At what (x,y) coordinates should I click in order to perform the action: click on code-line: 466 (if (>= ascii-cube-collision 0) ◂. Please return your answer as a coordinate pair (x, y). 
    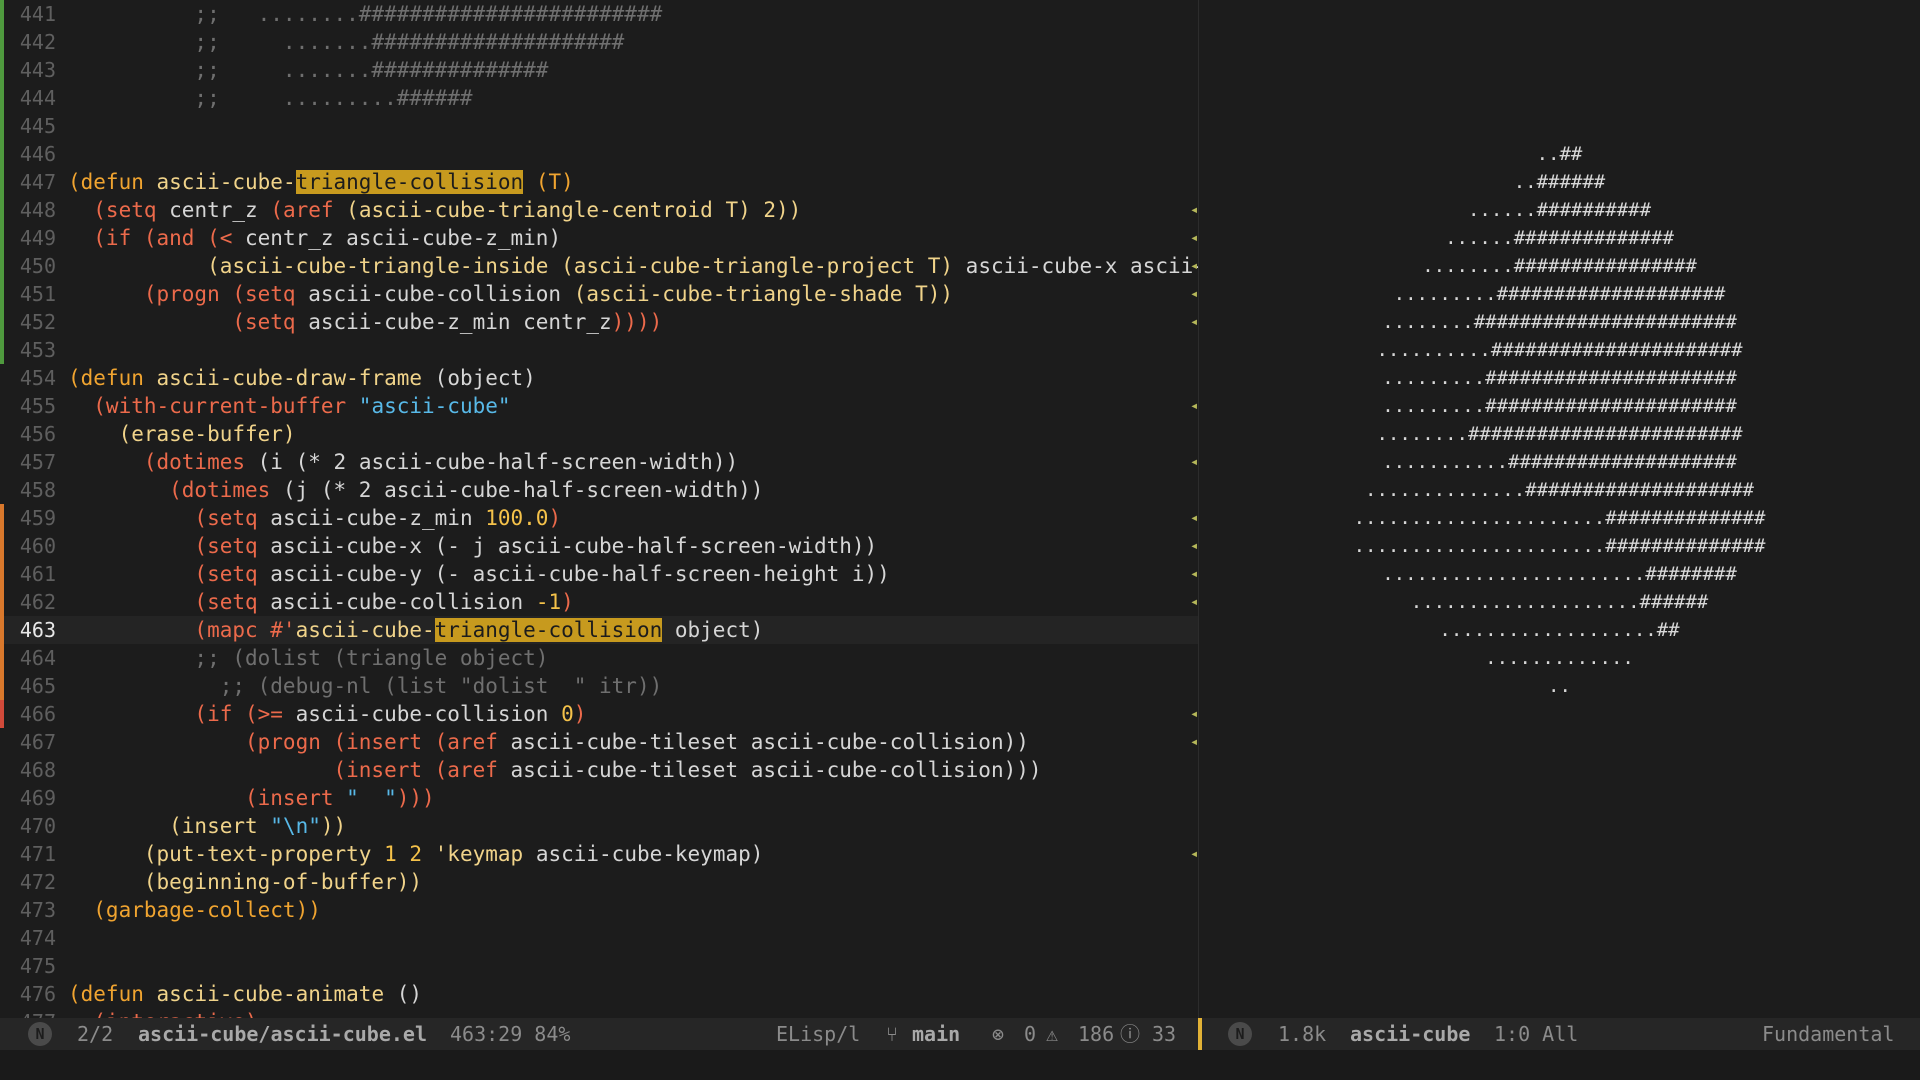
    Looking at the image, I should click on (599, 714).